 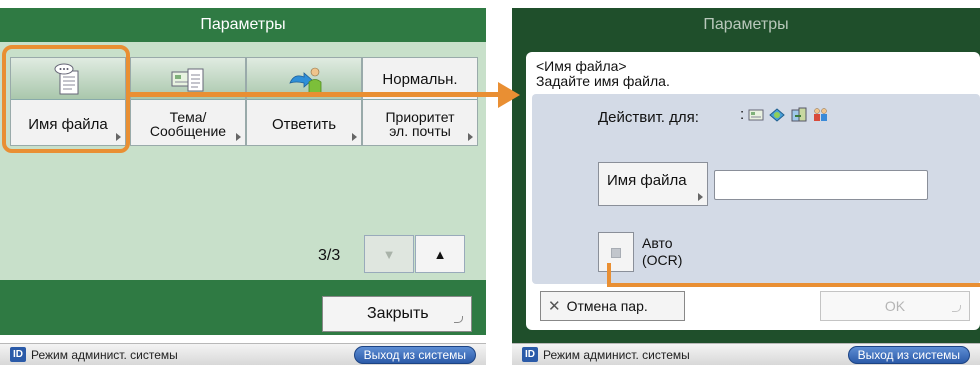 I want to click on callout-connector-horizontal, so click(x=793, y=285).